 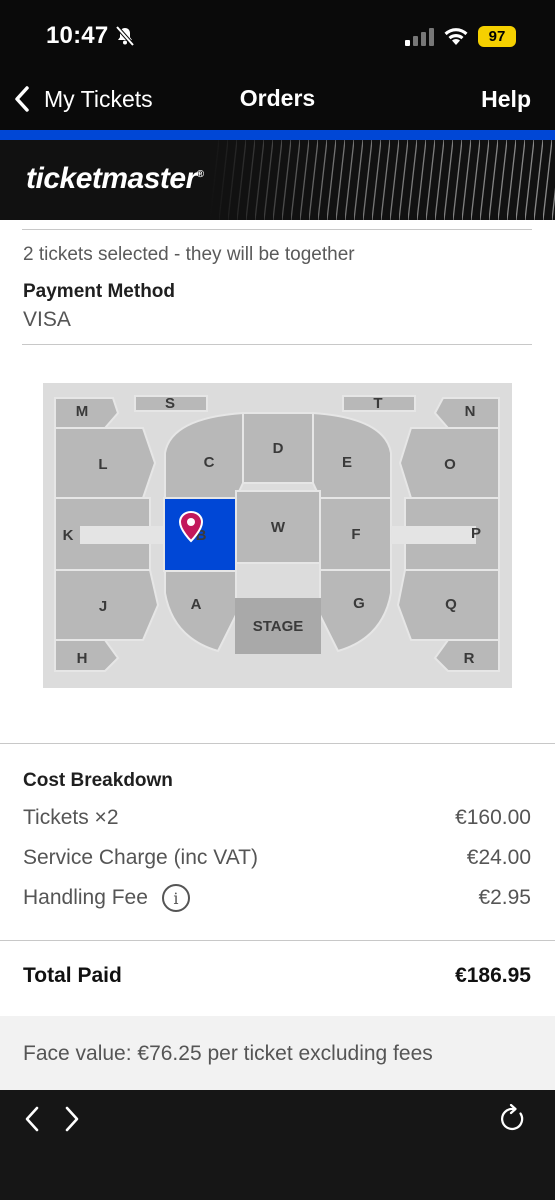 What do you see at coordinates (277, 858) in the screenshot?
I see `cost-row-service-charge: Service Charge (inc VAT) €24.00` at bounding box center [277, 858].